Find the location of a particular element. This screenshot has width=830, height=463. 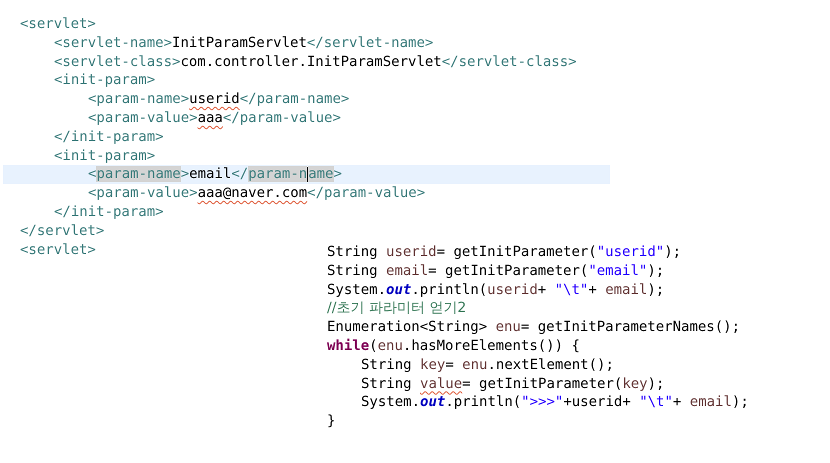

code-line: <param-name>userid</param-name> is located at coordinates (218, 99).